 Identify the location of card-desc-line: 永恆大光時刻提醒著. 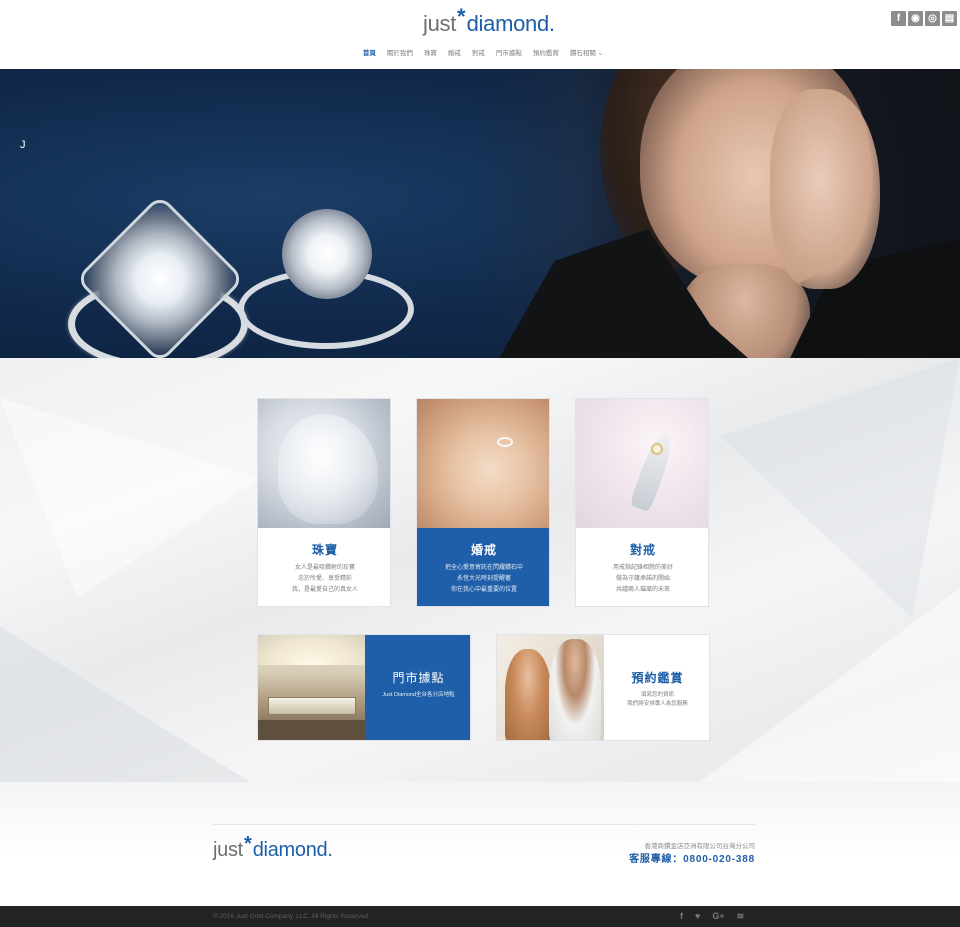
(483, 579).